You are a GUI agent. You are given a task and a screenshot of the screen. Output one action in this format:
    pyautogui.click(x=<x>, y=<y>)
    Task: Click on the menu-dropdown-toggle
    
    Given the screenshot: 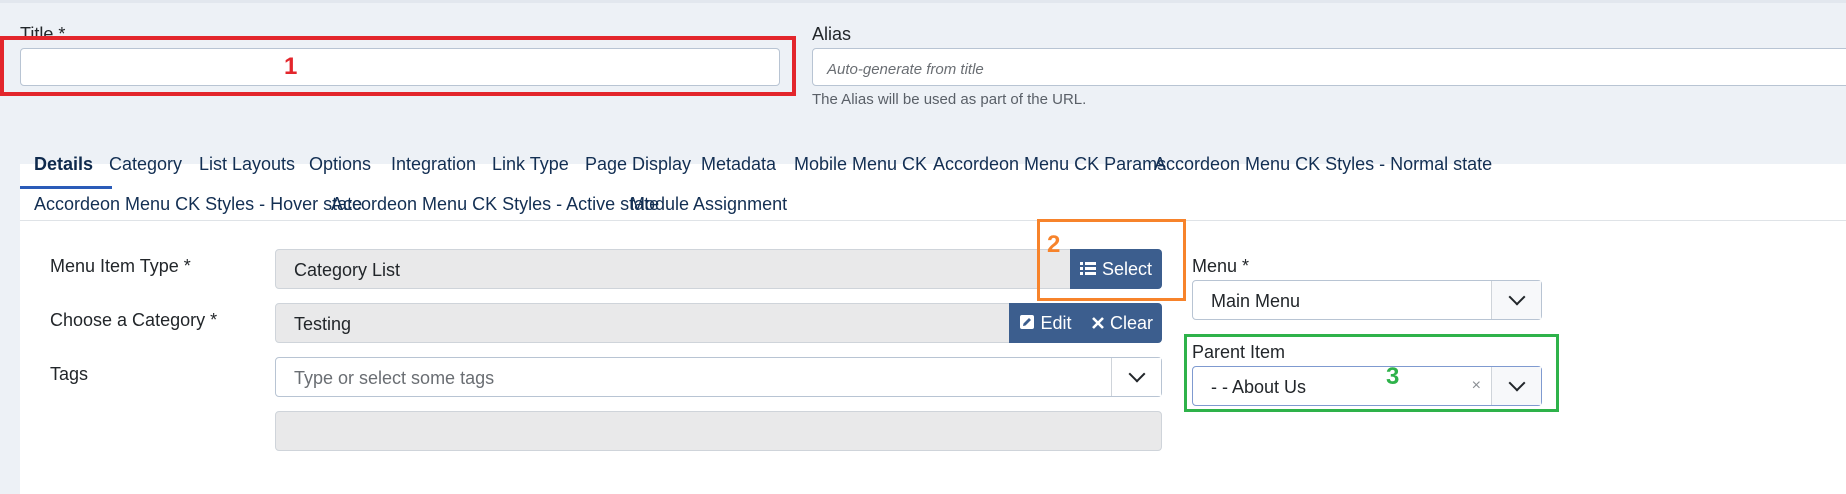 What is the action you would take?
    pyautogui.click(x=1516, y=300)
    